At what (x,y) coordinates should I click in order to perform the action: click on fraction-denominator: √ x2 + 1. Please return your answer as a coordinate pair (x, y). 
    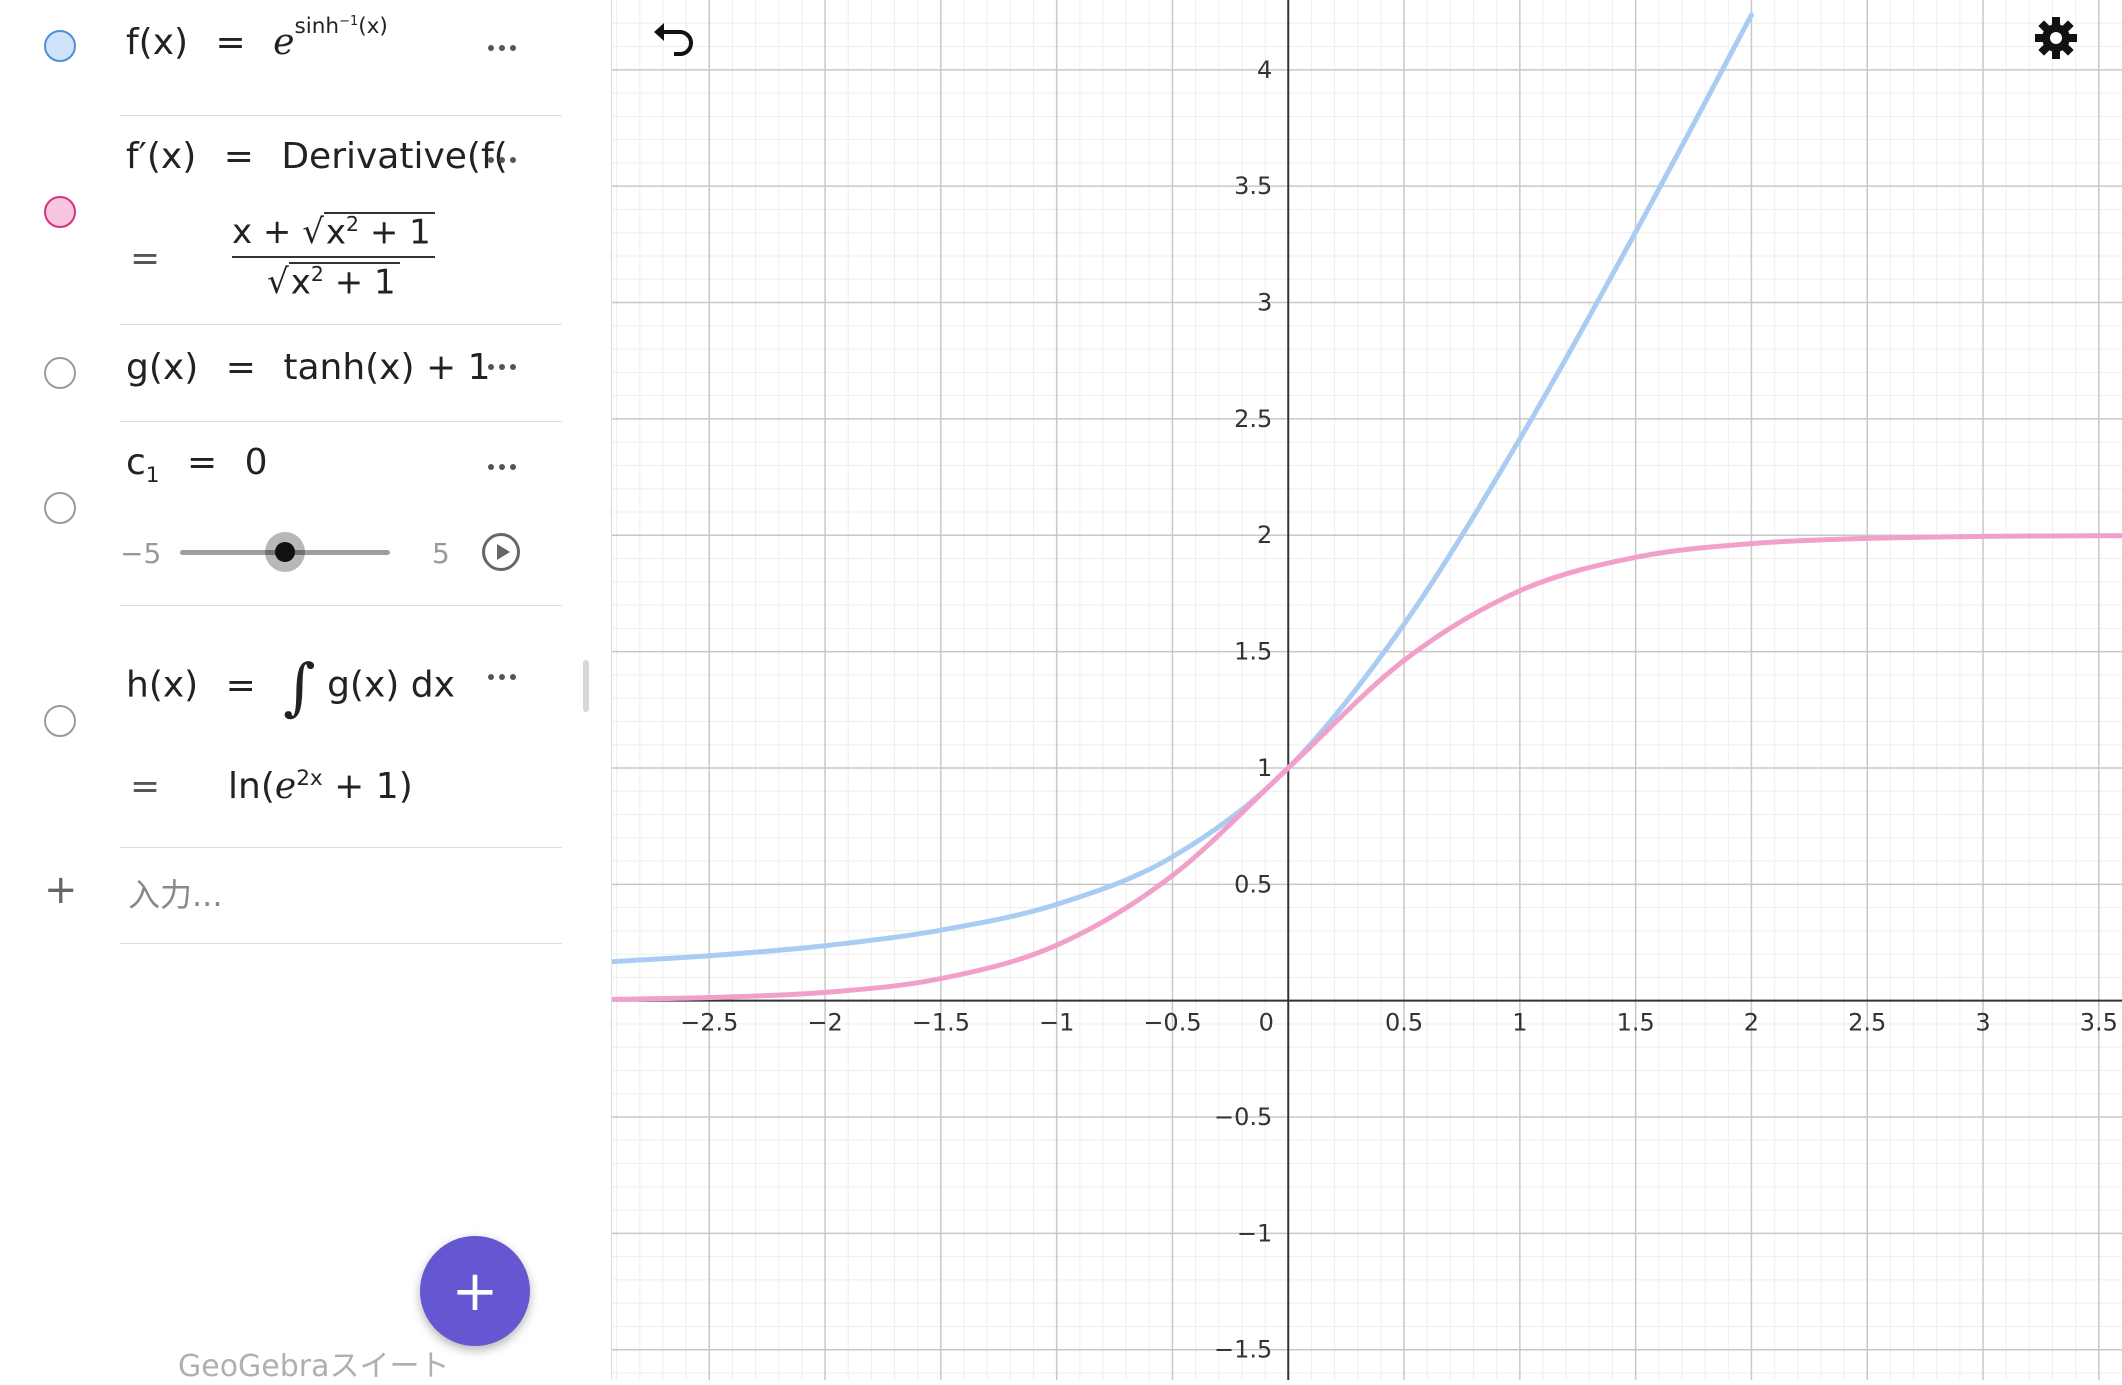
    Looking at the image, I should click on (333, 282).